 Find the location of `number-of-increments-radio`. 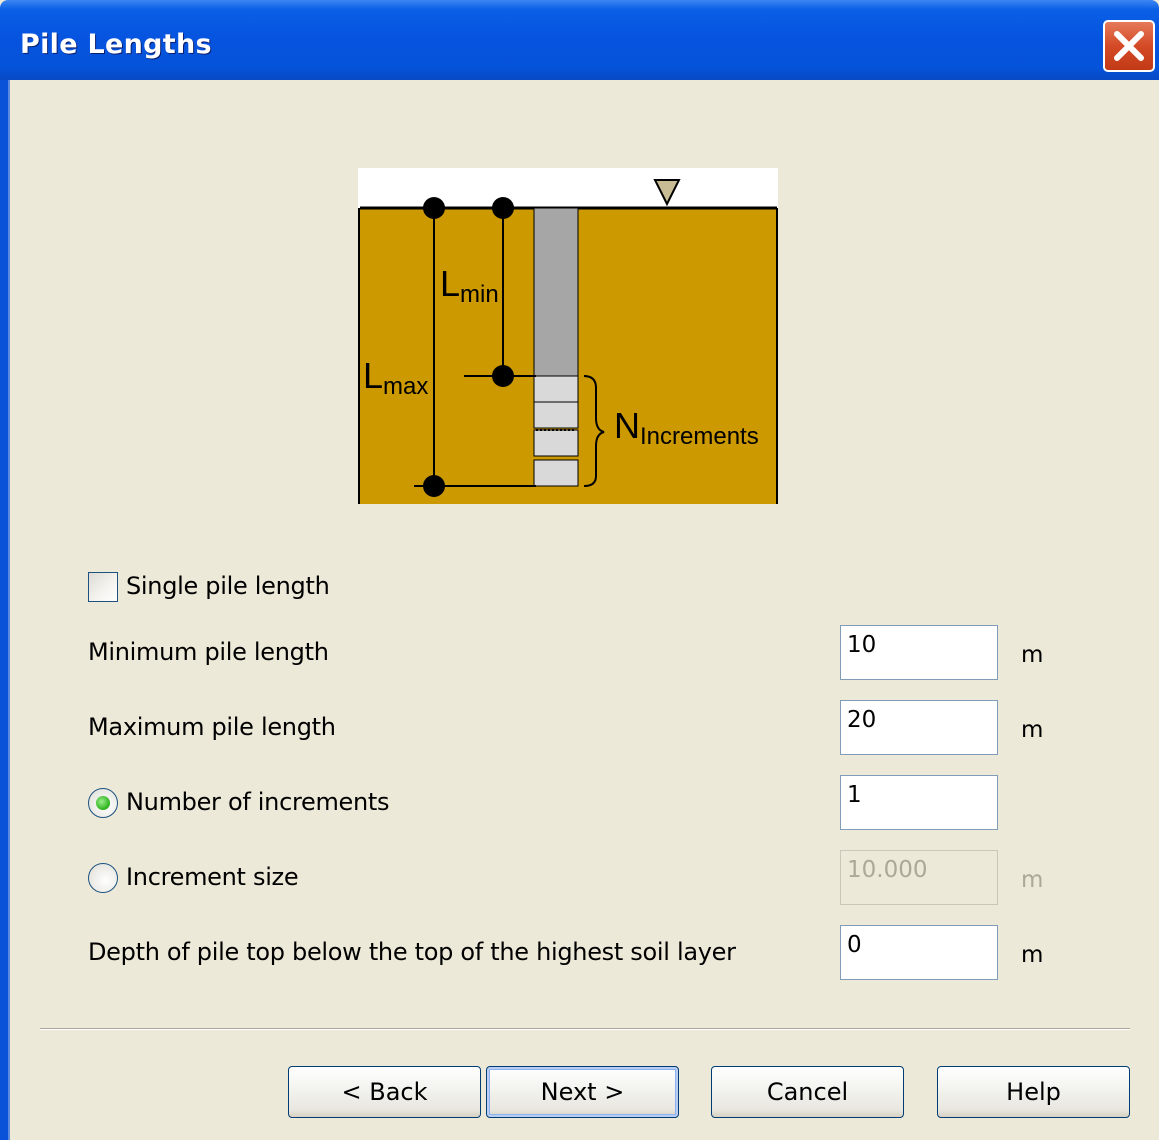

number-of-increments-radio is located at coordinates (103, 803).